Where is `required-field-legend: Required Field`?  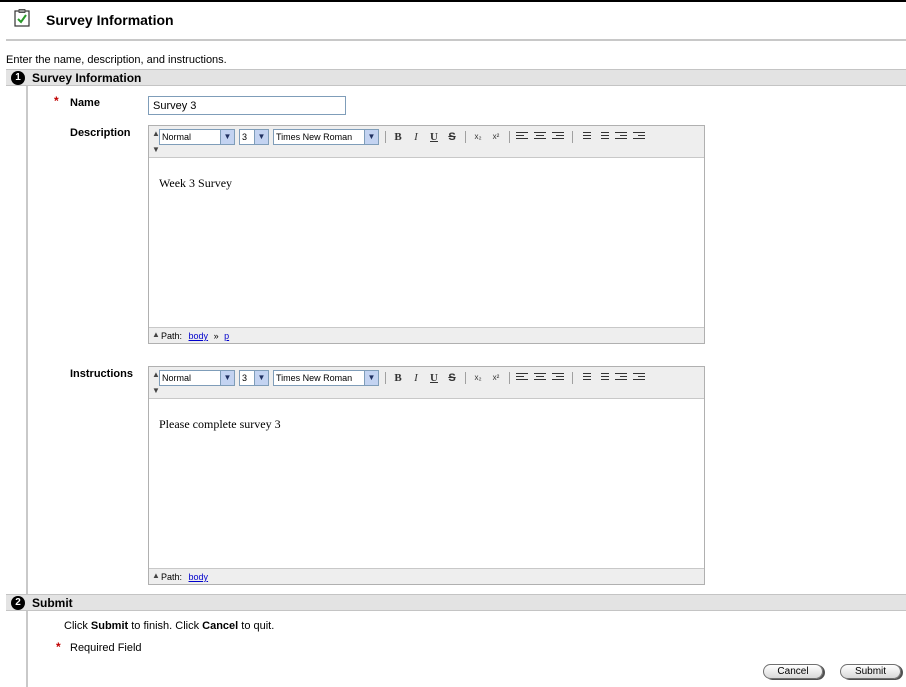
required-field-legend: Required Field is located at coordinates (106, 648).